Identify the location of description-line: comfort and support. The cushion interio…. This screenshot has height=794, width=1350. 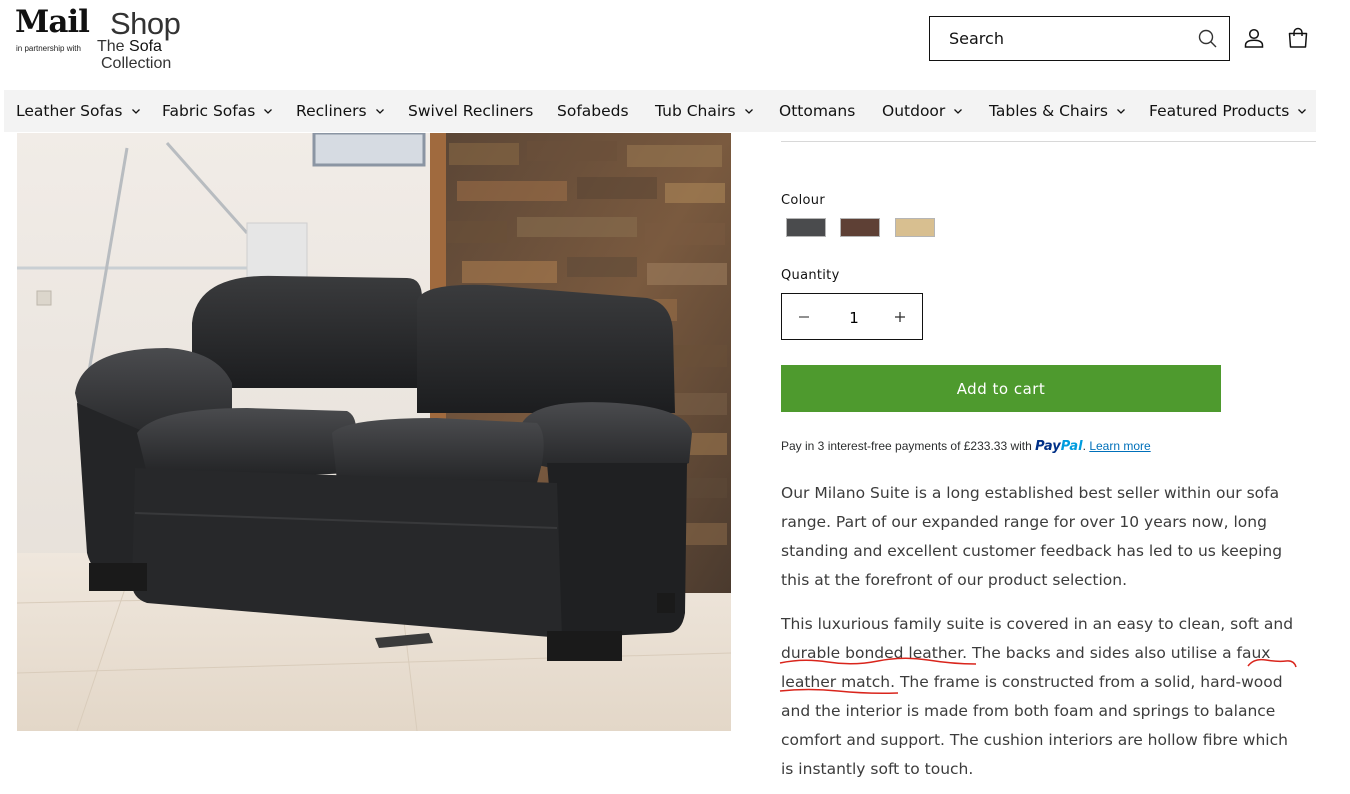
(1034, 740).